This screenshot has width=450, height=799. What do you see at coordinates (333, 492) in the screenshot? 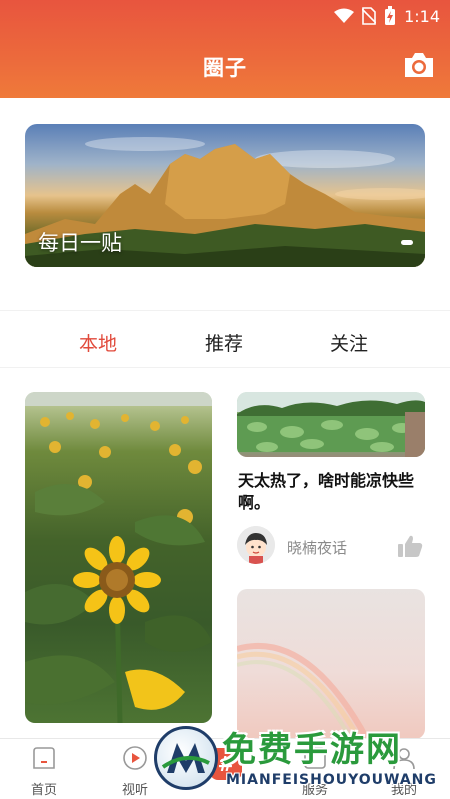
I see `post-title: 天太热了，啥时能凉快些啊。` at bounding box center [333, 492].